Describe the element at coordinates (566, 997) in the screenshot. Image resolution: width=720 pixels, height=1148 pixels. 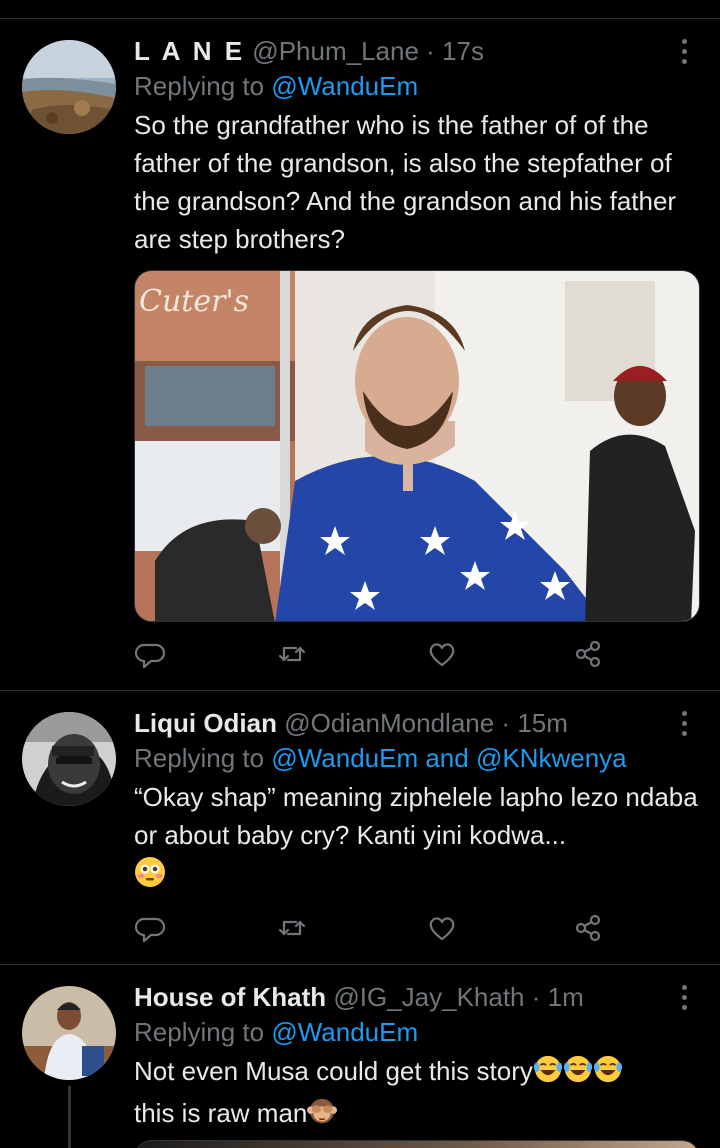
I see `timestamp: 1m` at that location.